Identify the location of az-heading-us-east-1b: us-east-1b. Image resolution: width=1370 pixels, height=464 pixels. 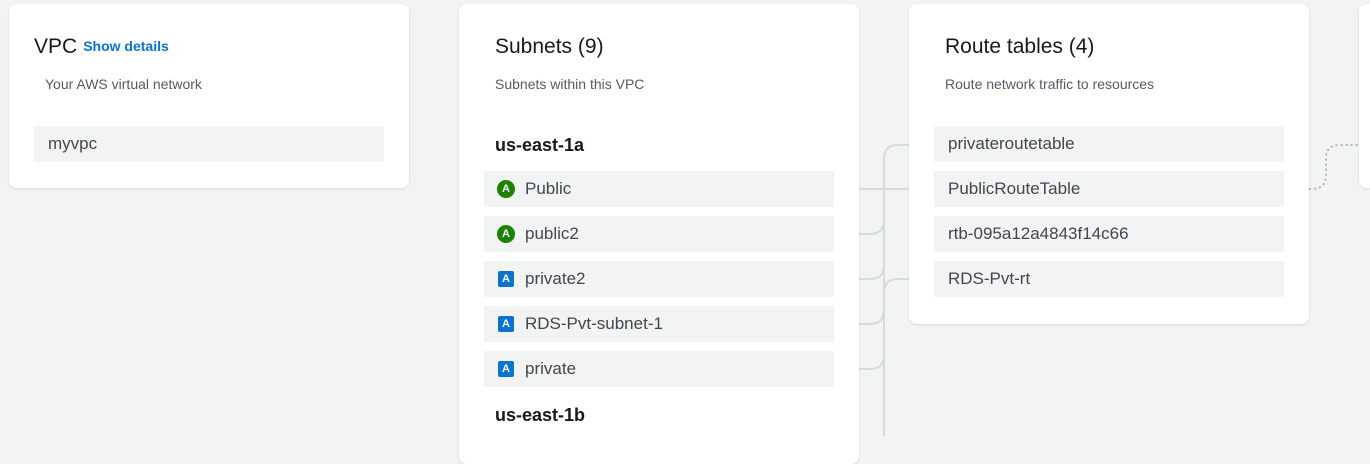
(540, 415).